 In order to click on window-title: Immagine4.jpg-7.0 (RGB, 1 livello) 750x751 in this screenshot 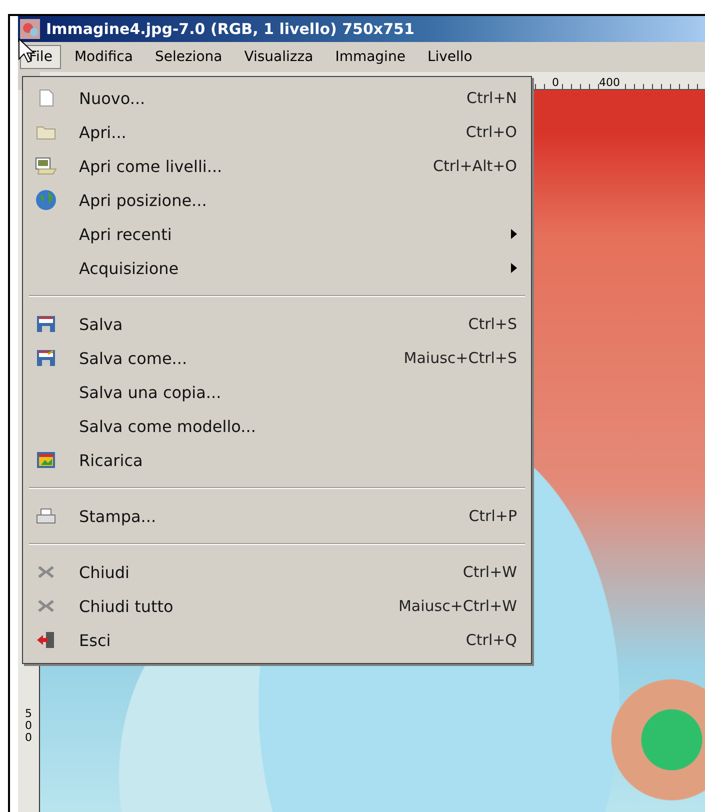, I will do `click(230, 29)`.